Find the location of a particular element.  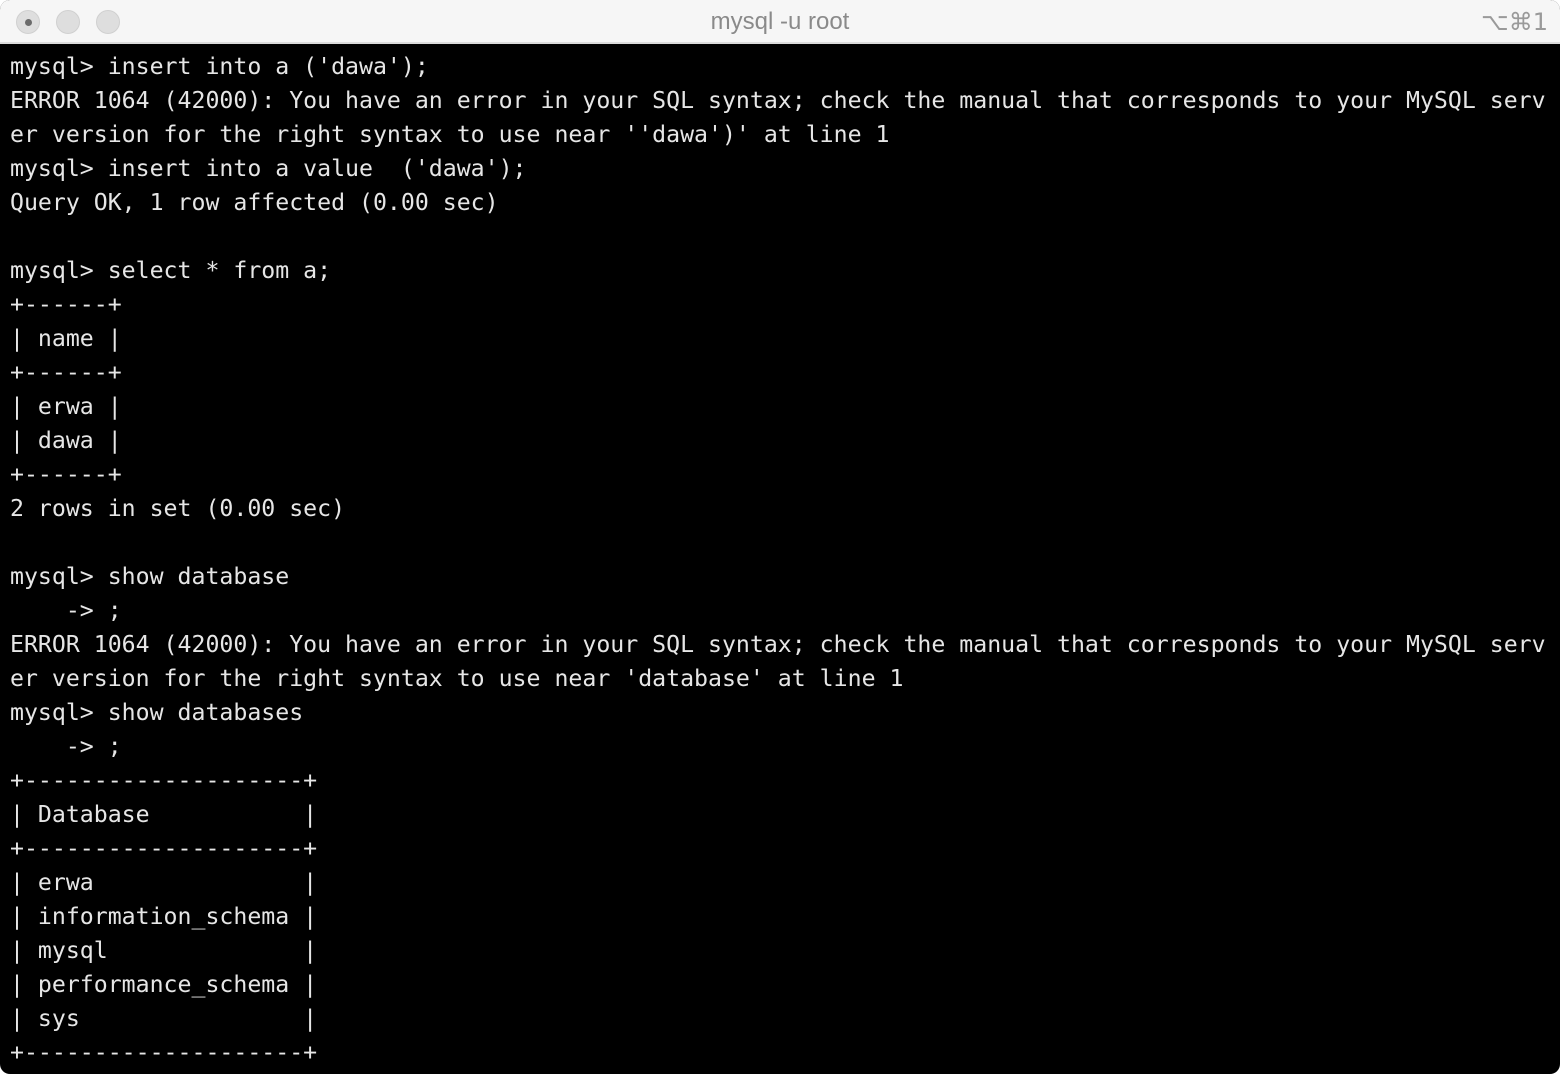

terminal-line: 2 rows in set (0.00 sec) is located at coordinates (178, 508).